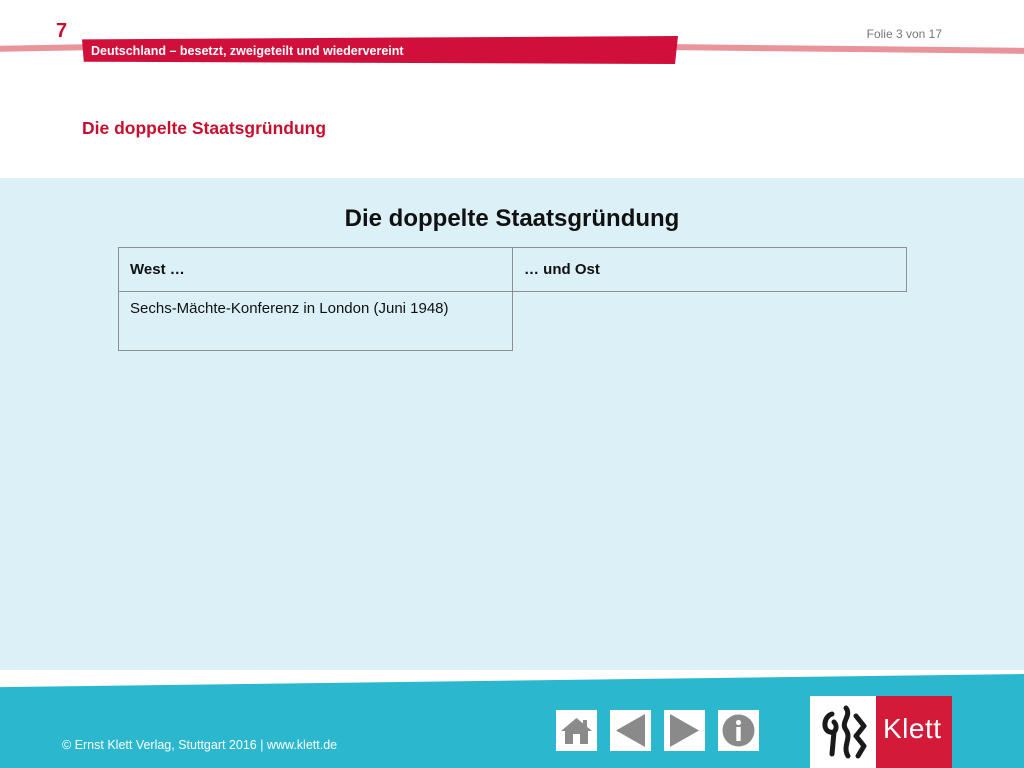 The image size is (1024, 768). Describe the element at coordinates (904, 34) in the screenshot. I see `slide-counter: Folie 3 von 17` at that location.